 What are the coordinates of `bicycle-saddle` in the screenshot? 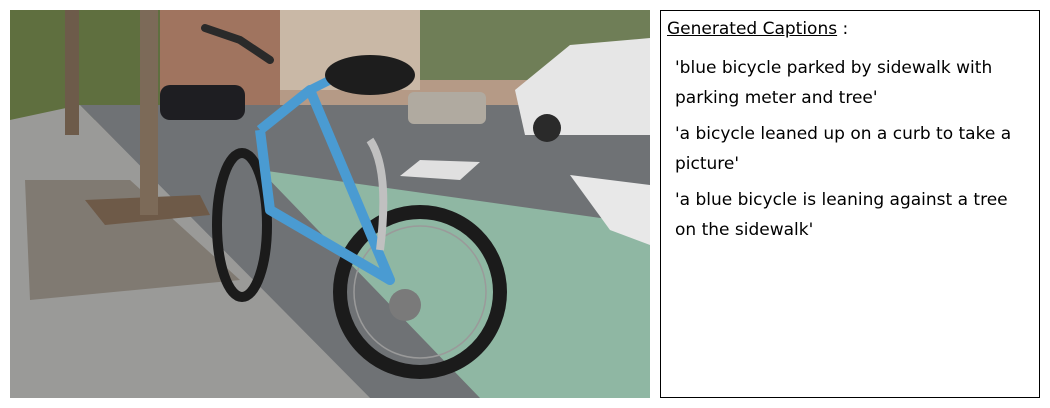 It's located at (370, 75).